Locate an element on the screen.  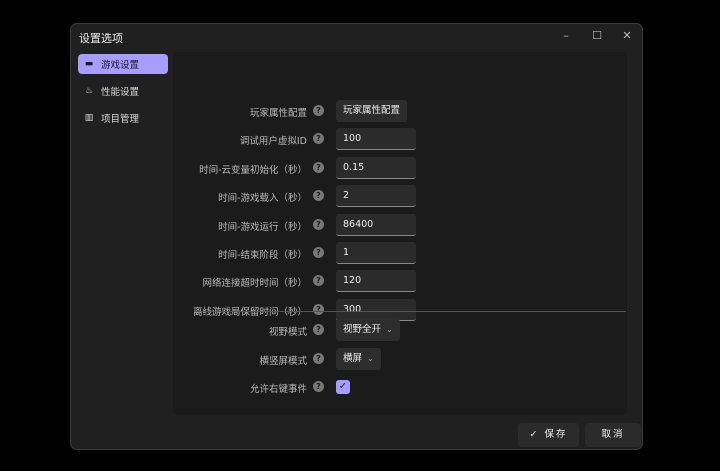
view-mode-row: 视野模式 ? 视野全开 ⌄ is located at coordinates (400, 330).